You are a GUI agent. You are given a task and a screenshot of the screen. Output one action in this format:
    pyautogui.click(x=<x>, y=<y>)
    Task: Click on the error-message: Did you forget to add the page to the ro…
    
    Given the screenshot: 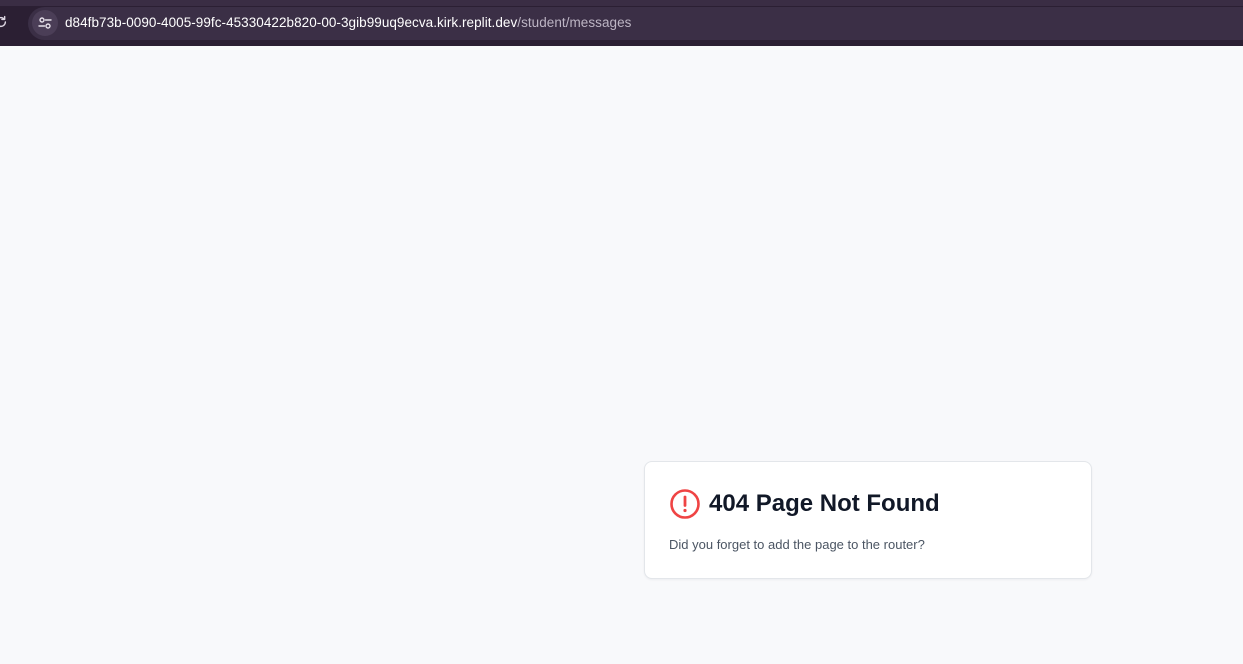 What is the action you would take?
    pyautogui.click(x=797, y=544)
    